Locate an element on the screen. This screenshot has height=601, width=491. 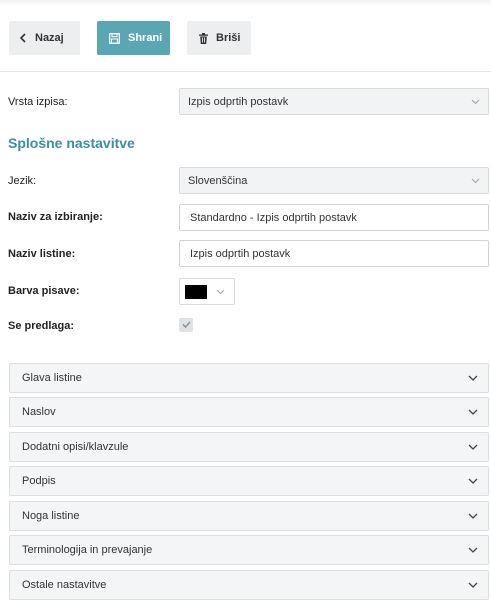
accordion-label: Podpis is located at coordinates (39, 481).